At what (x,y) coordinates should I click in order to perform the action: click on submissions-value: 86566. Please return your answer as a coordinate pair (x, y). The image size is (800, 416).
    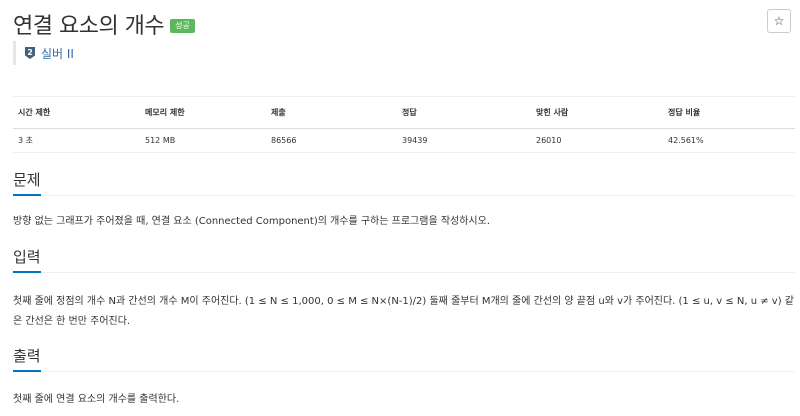
    Looking at the image, I should click on (331, 140).